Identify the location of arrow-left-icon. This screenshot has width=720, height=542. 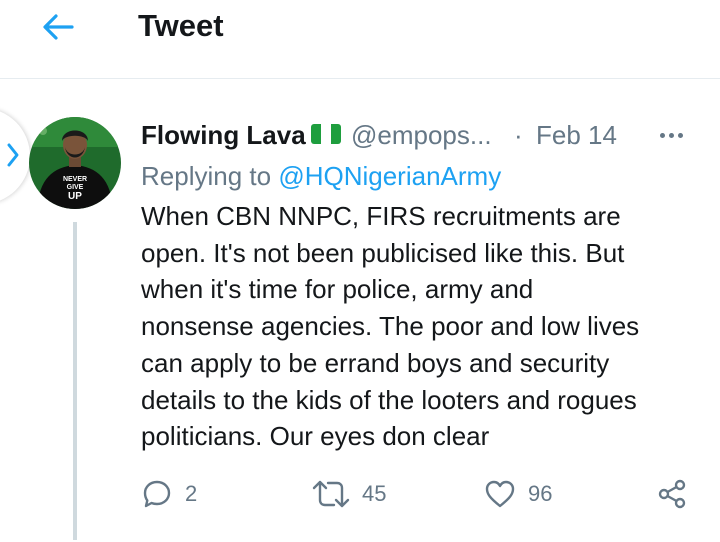
(58, 27).